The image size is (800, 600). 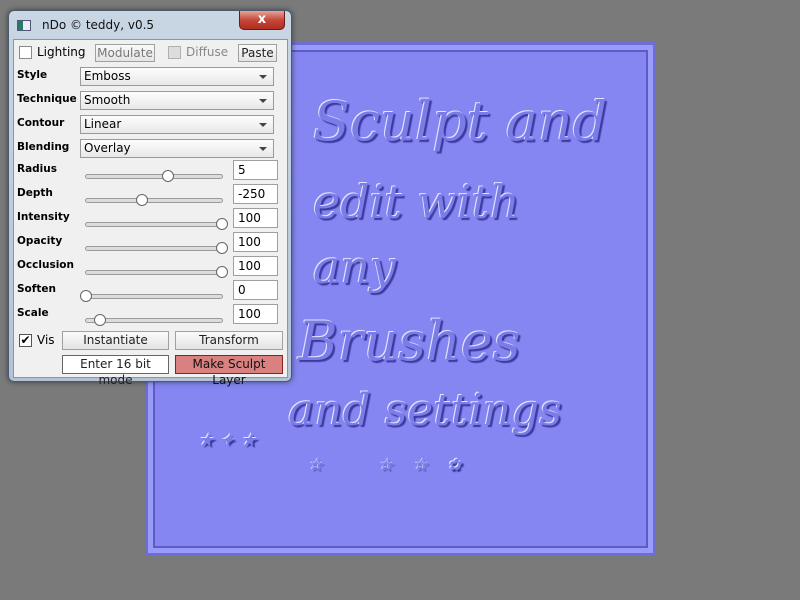 What do you see at coordinates (107, 76) in the screenshot?
I see `style-value: Emboss` at bounding box center [107, 76].